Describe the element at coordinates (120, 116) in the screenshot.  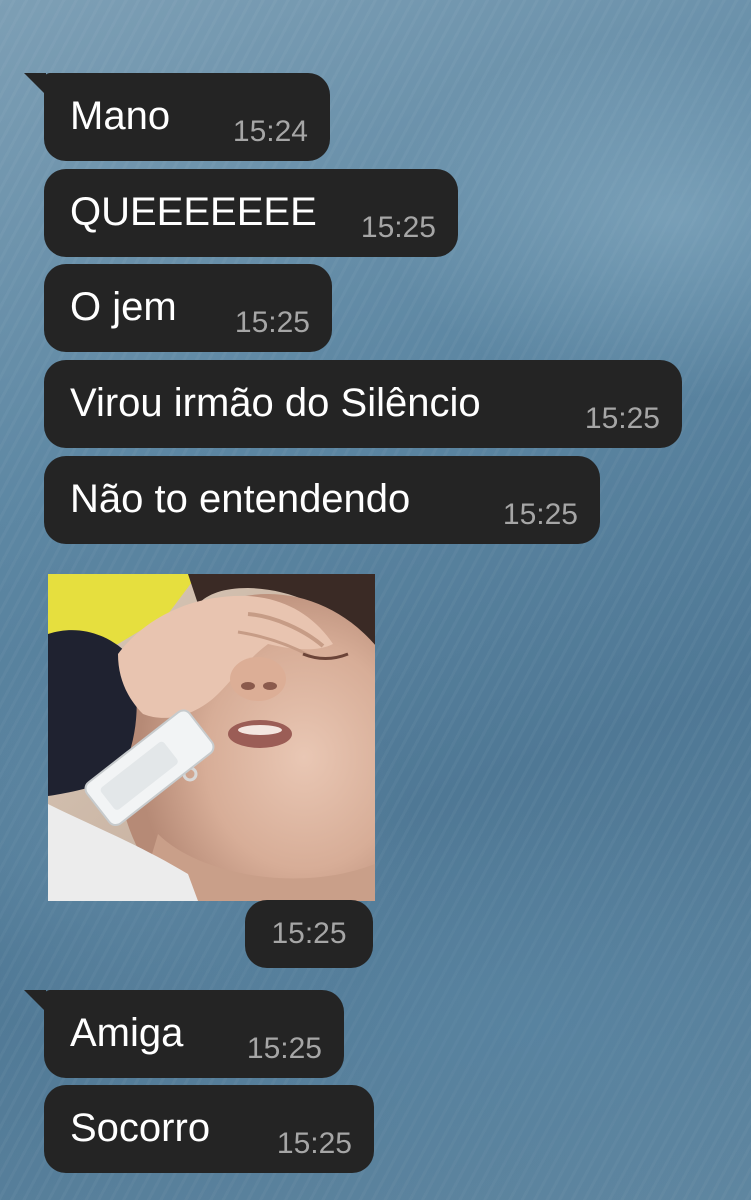
I see `message-text: Mano` at that location.